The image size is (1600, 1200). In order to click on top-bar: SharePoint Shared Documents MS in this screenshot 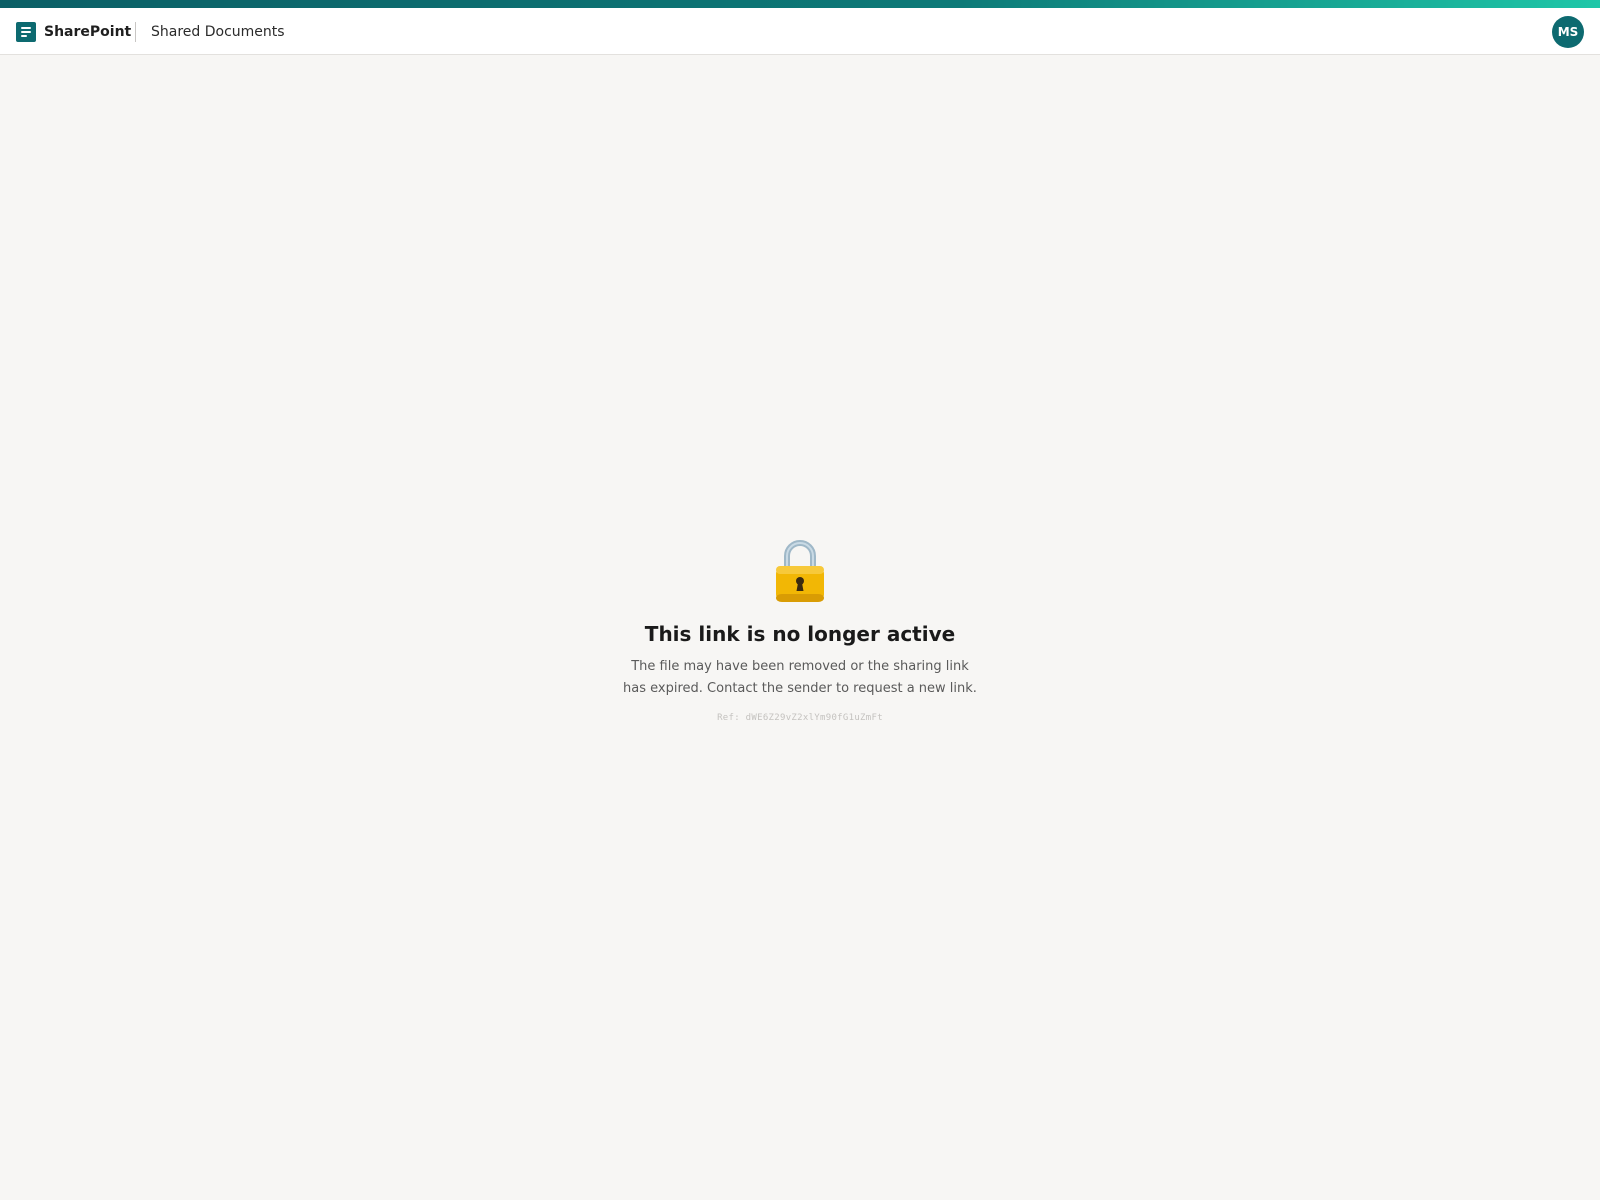, I will do `click(800, 31)`.